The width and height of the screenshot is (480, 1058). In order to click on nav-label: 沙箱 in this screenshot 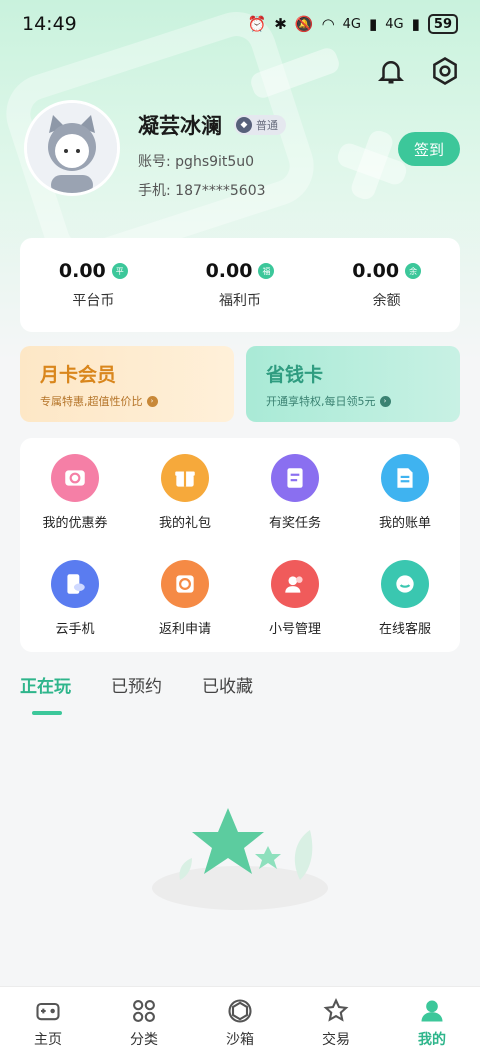, I will do `click(240, 1039)`.